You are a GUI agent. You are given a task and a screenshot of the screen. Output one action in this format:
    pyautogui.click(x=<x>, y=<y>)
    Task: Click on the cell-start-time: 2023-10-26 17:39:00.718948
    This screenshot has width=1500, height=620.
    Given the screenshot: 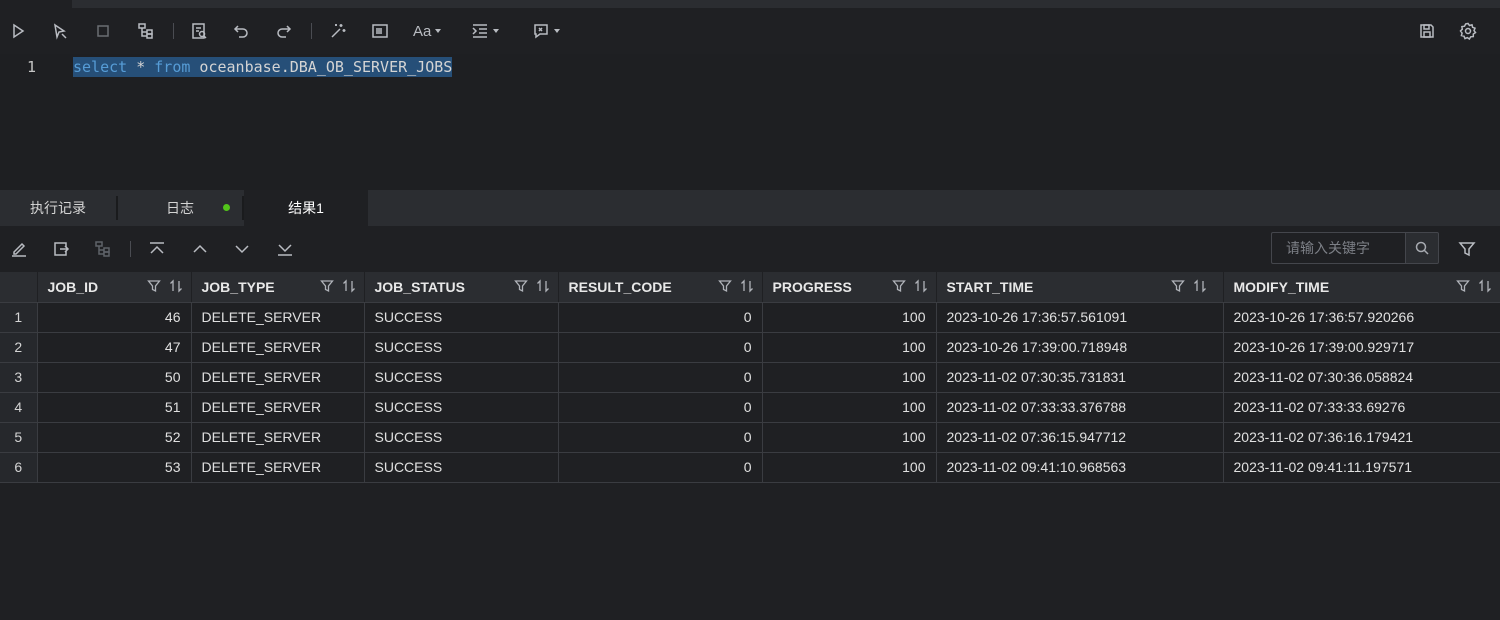 What is the action you would take?
    pyautogui.click(x=1080, y=347)
    